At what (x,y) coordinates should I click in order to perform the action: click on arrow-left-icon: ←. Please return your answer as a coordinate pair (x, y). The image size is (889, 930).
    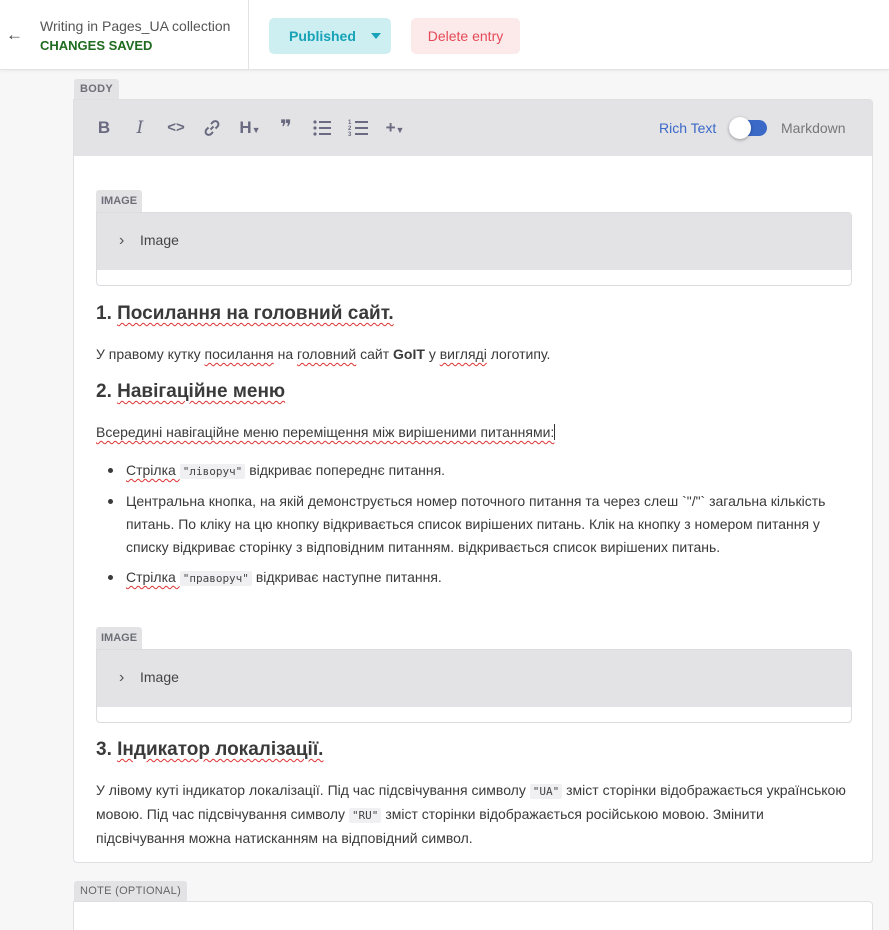
    Looking at the image, I should click on (15, 35).